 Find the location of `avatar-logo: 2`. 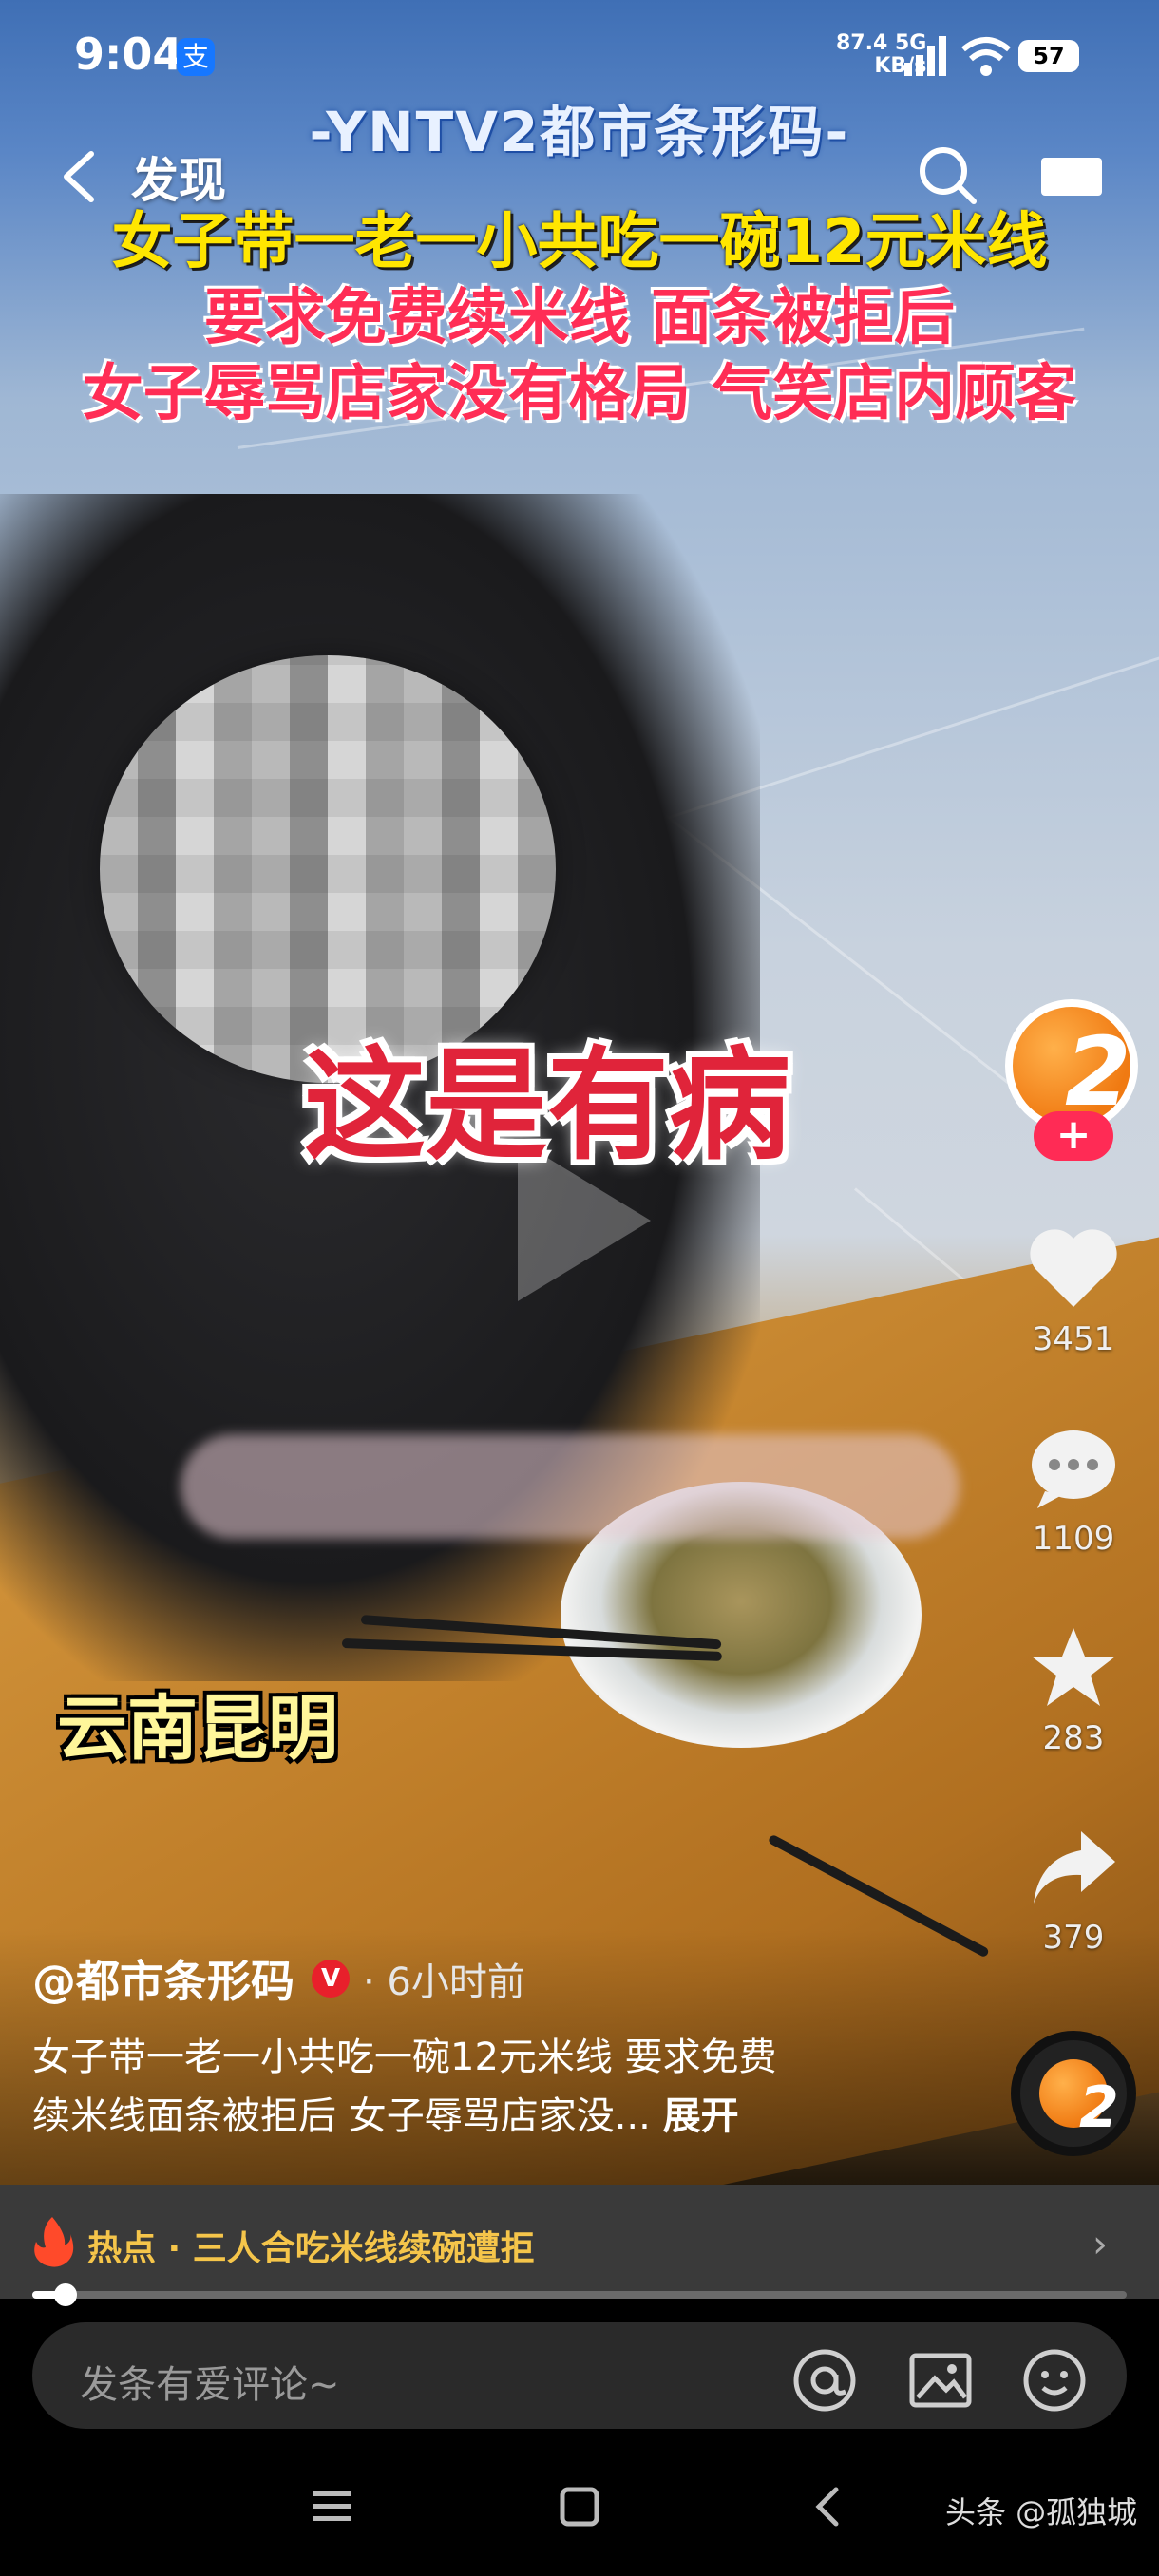

avatar-logo: 2 is located at coordinates (1072, 1067).